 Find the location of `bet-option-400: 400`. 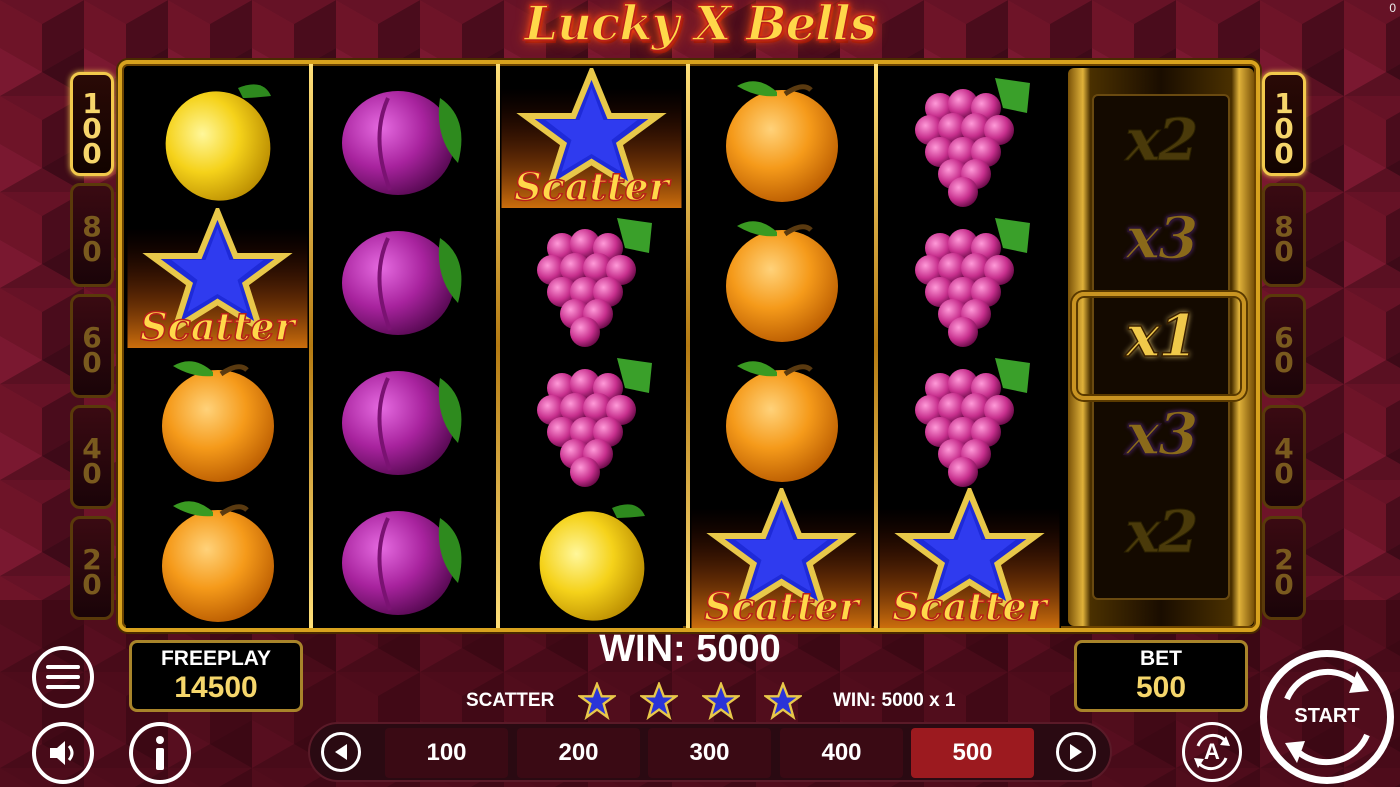

bet-option-400: 400 is located at coordinates (841, 753).